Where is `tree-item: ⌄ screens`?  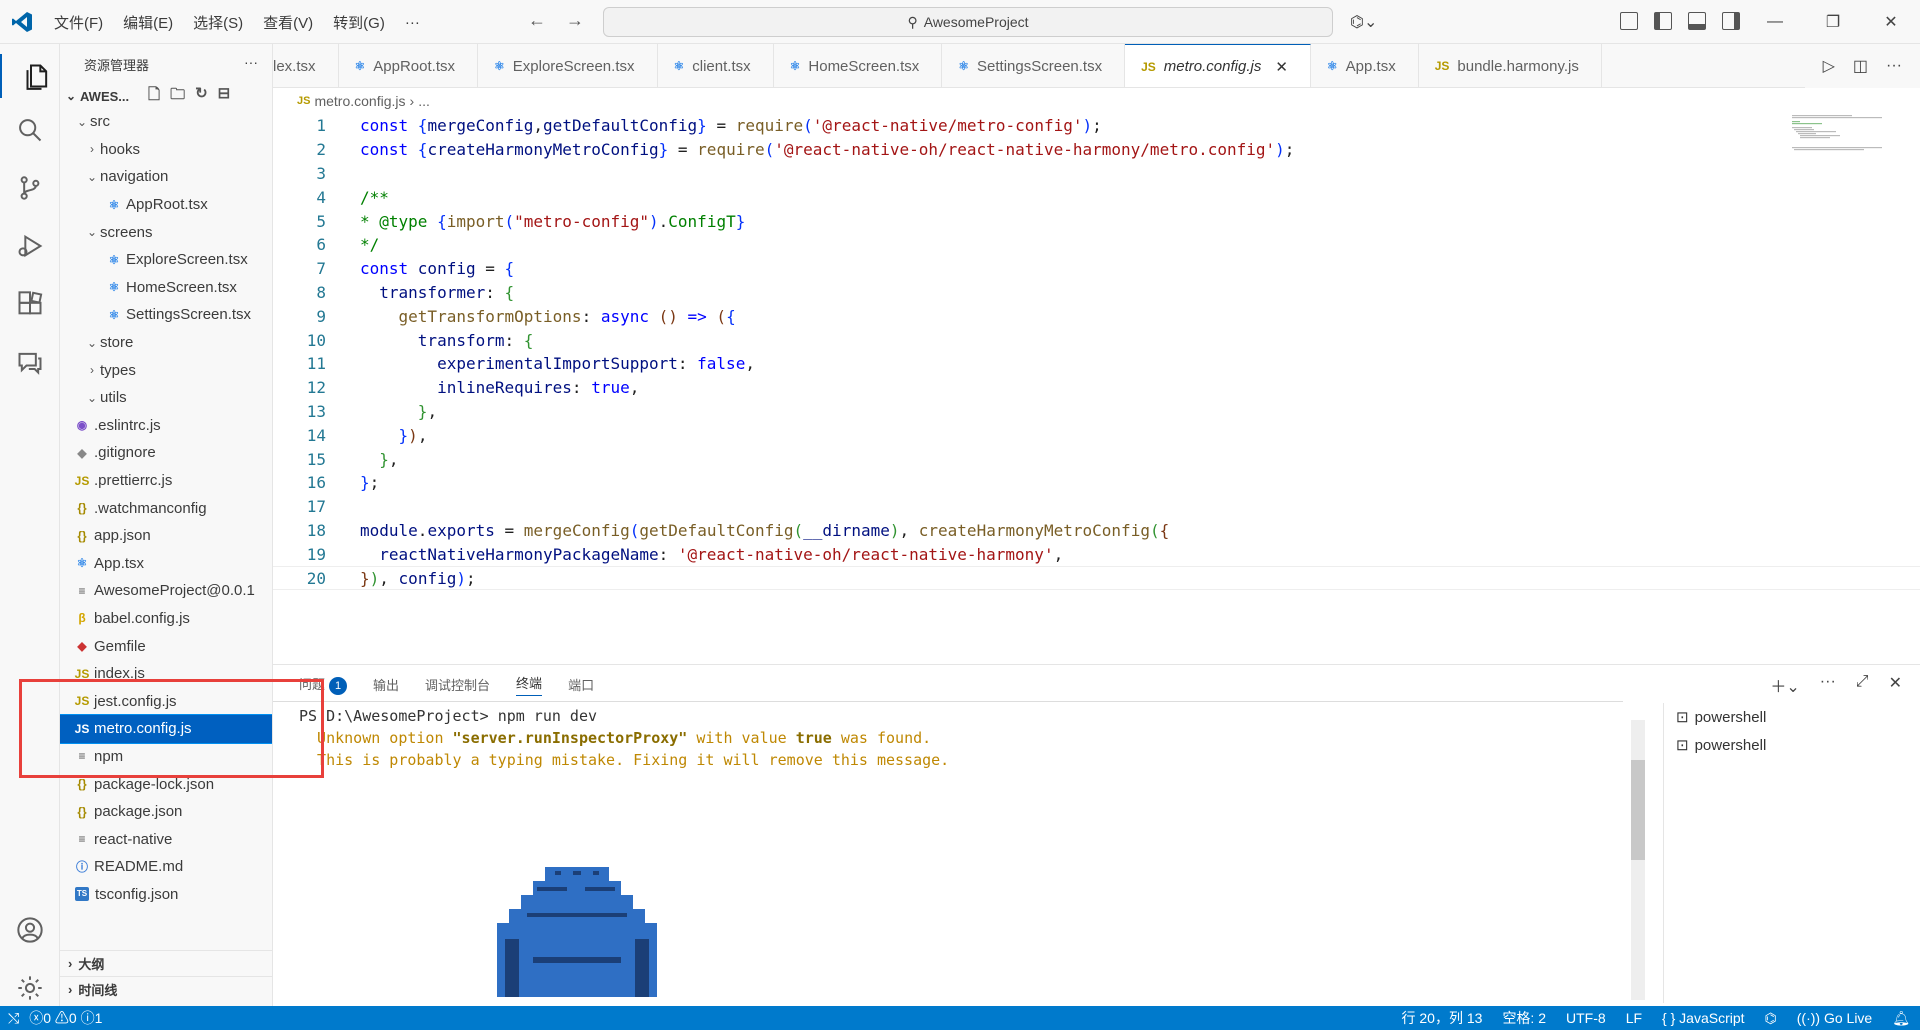 tree-item: ⌄ screens is located at coordinates (166, 232).